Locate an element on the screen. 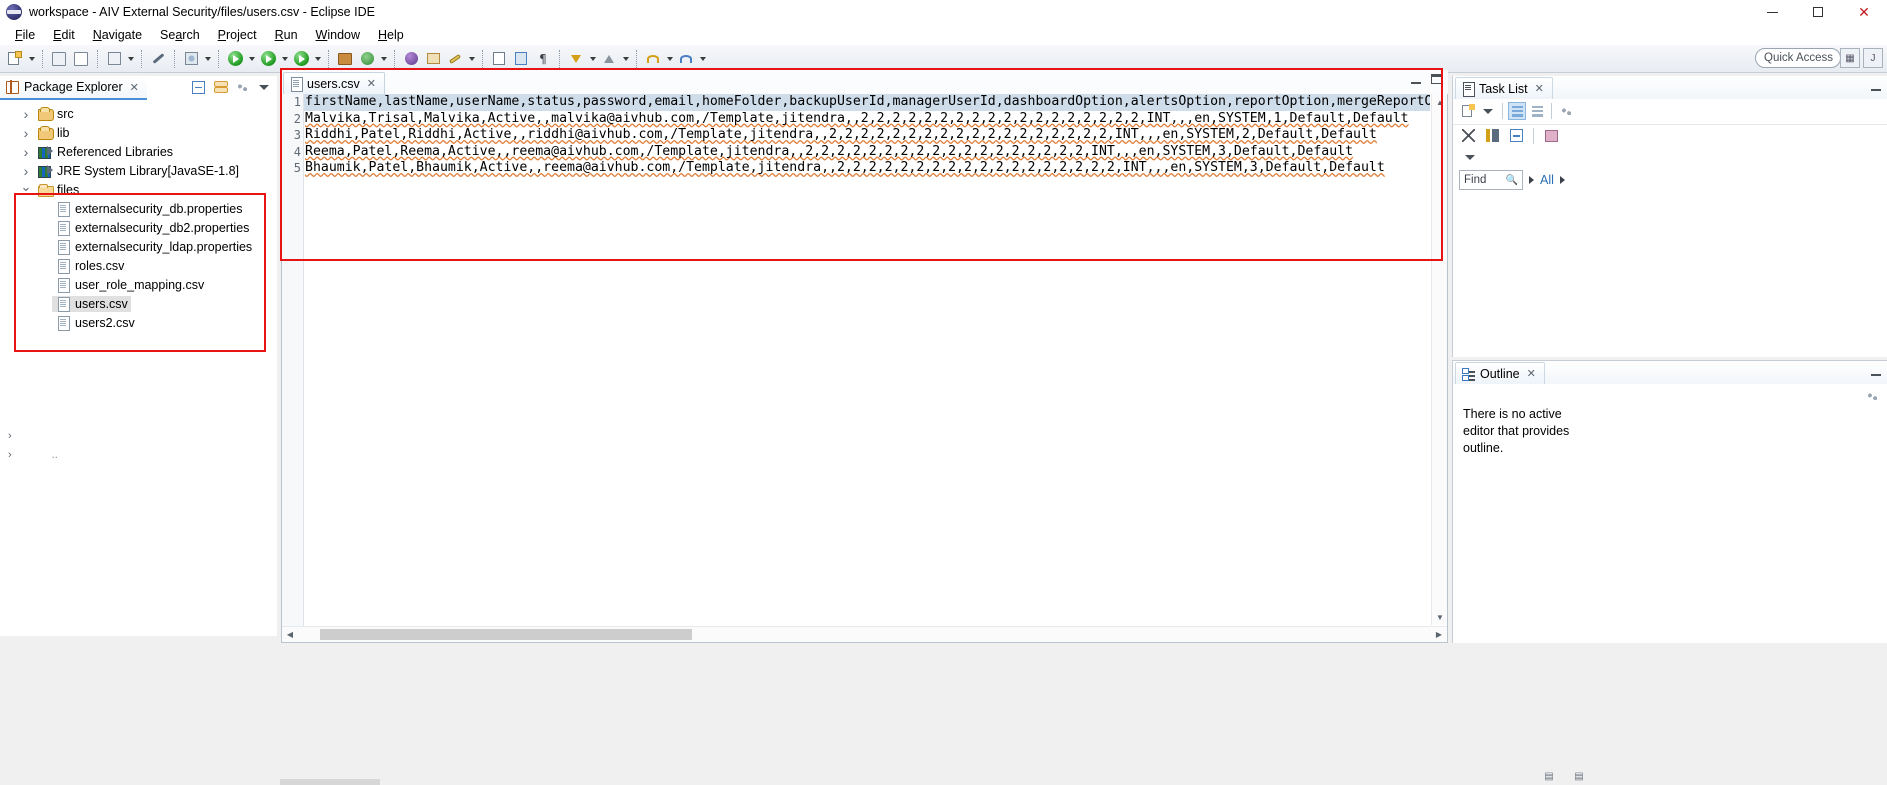 This screenshot has width=1887, height=785. link-with-editor-icon is located at coordinates (220, 87).